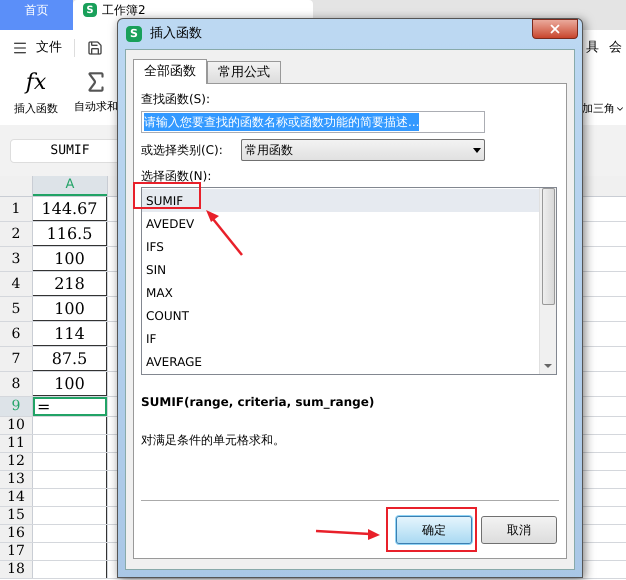 This screenshot has width=626, height=580. I want to click on close-icon, so click(555, 29).